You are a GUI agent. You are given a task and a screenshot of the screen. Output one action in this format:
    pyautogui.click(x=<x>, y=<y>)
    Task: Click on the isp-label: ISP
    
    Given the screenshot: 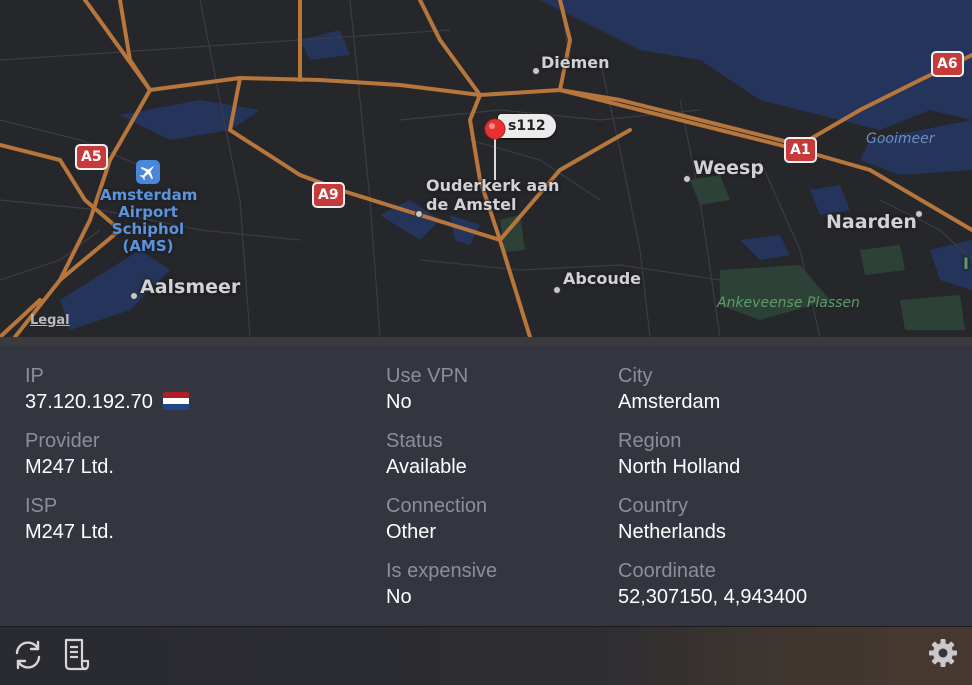 What is the action you would take?
    pyautogui.click(x=41, y=506)
    